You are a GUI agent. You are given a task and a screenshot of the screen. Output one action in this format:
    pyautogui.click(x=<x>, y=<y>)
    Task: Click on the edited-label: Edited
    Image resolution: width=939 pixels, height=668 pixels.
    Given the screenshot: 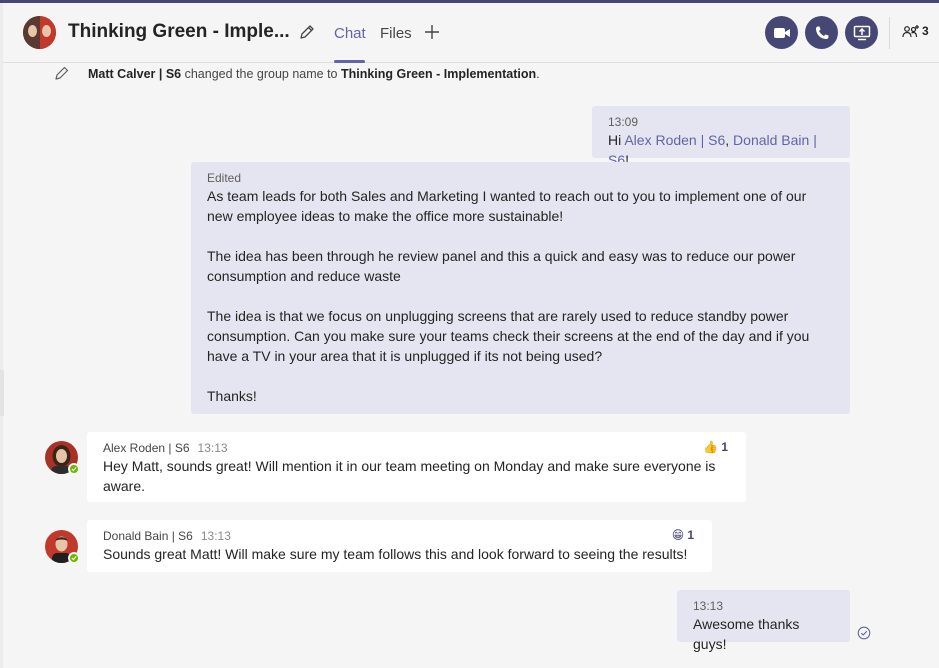 What is the action you would take?
    pyautogui.click(x=224, y=178)
    